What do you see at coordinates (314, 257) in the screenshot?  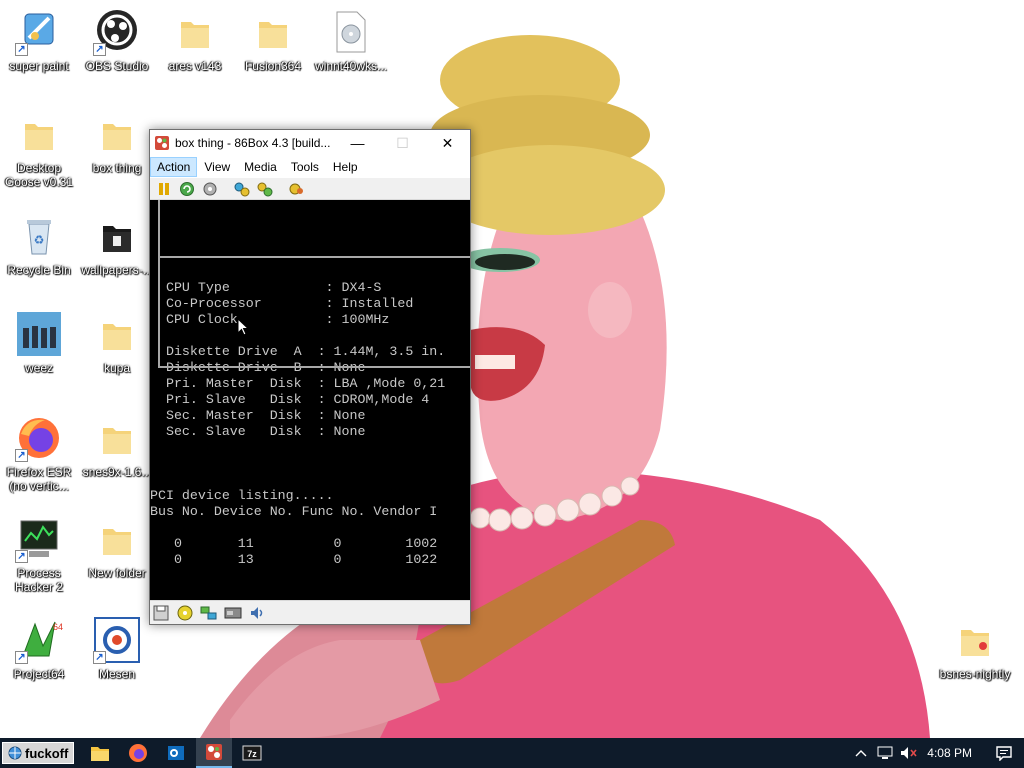 I see `bios-box-divider` at bounding box center [314, 257].